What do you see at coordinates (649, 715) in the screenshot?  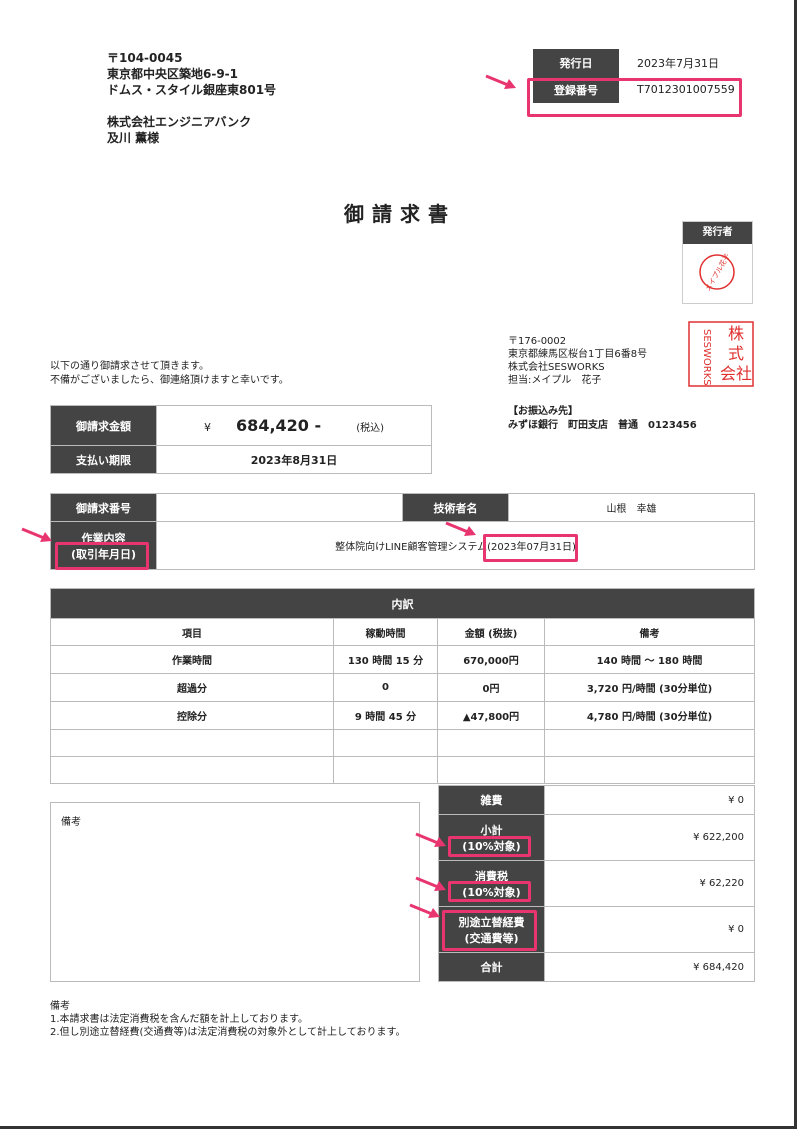 I see `row-remarks: 4,780 円/時間 (30分単位)` at bounding box center [649, 715].